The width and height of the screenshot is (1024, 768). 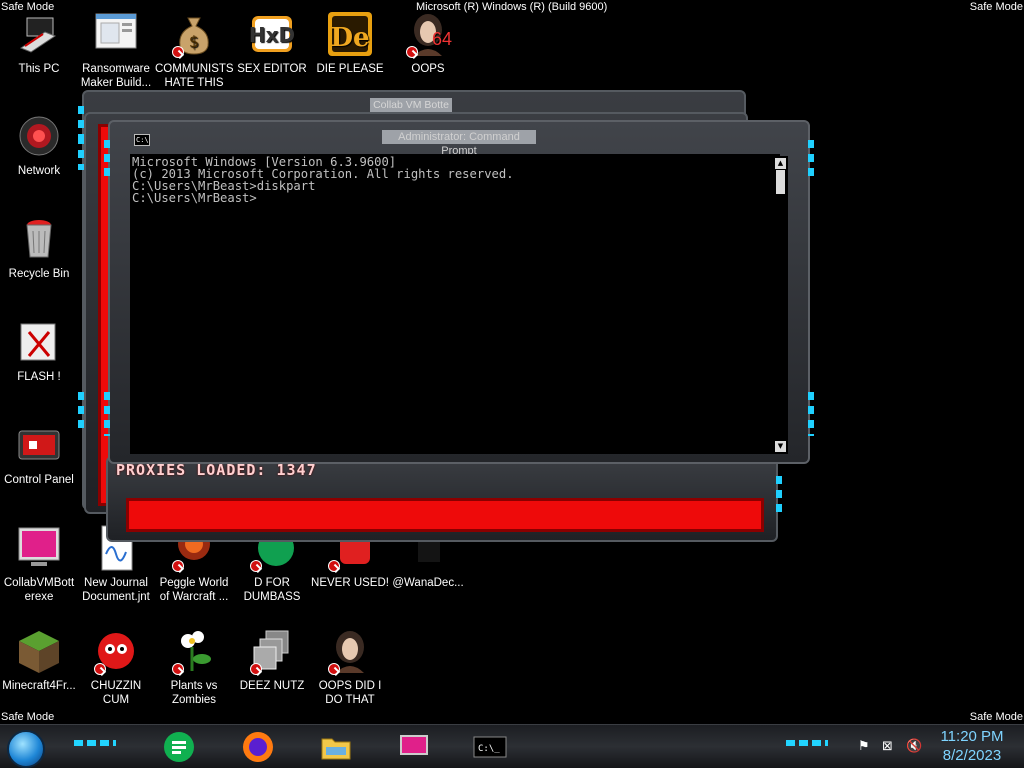 I want to click on taskbar-collabvm-button, so click(x=414, y=747).